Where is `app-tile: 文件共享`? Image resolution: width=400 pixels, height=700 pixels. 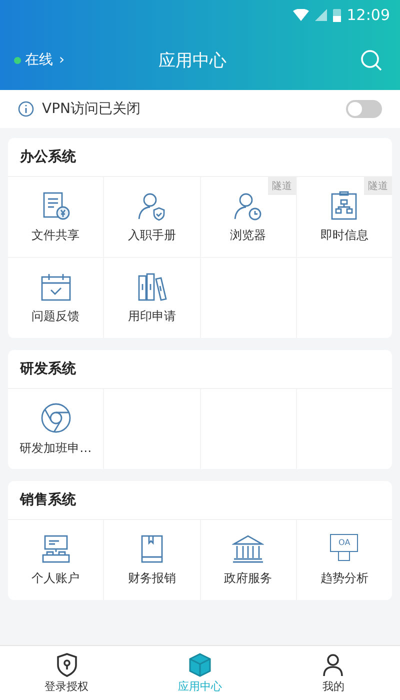
app-tile: 文件共享 is located at coordinates (56, 217).